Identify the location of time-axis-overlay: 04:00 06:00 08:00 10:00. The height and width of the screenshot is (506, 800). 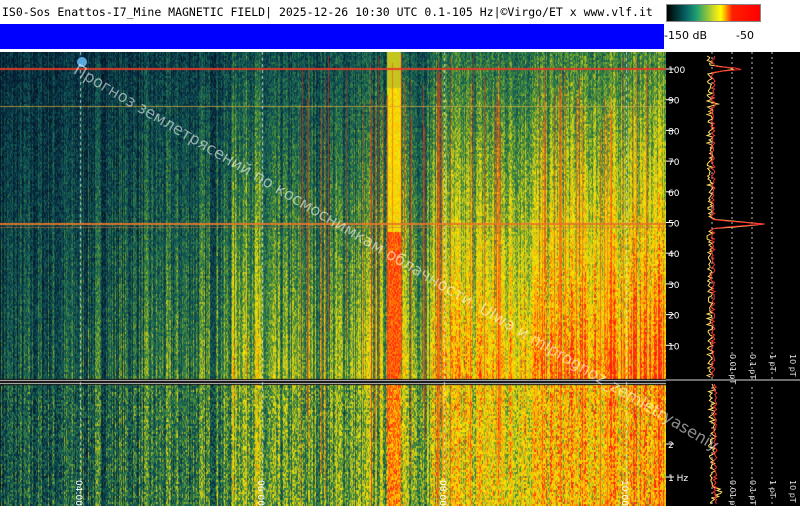
(351, 493).